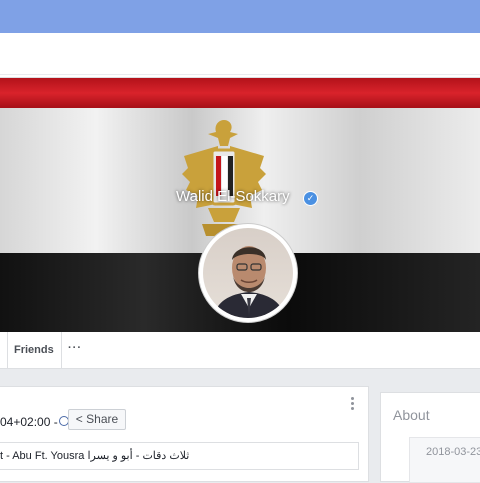 The height and width of the screenshot is (483, 480). What do you see at coordinates (34, 350) in the screenshot?
I see `tab-friends: Friends` at bounding box center [34, 350].